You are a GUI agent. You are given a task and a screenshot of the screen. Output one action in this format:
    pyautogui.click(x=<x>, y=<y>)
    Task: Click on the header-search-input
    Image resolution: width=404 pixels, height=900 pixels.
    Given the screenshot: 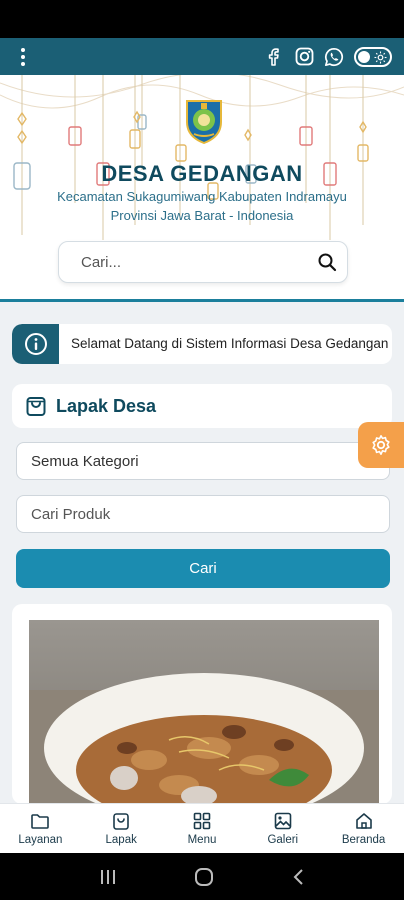 What is the action you would take?
    pyautogui.click(x=199, y=262)
    